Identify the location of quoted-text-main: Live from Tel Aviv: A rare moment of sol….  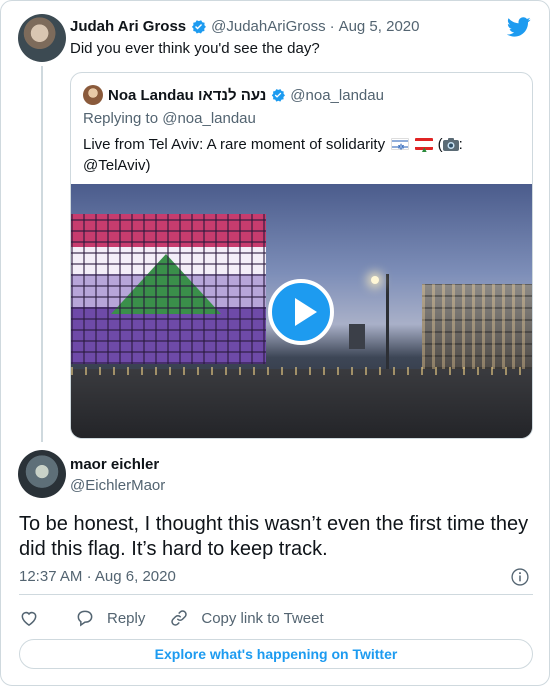
(234, 144).